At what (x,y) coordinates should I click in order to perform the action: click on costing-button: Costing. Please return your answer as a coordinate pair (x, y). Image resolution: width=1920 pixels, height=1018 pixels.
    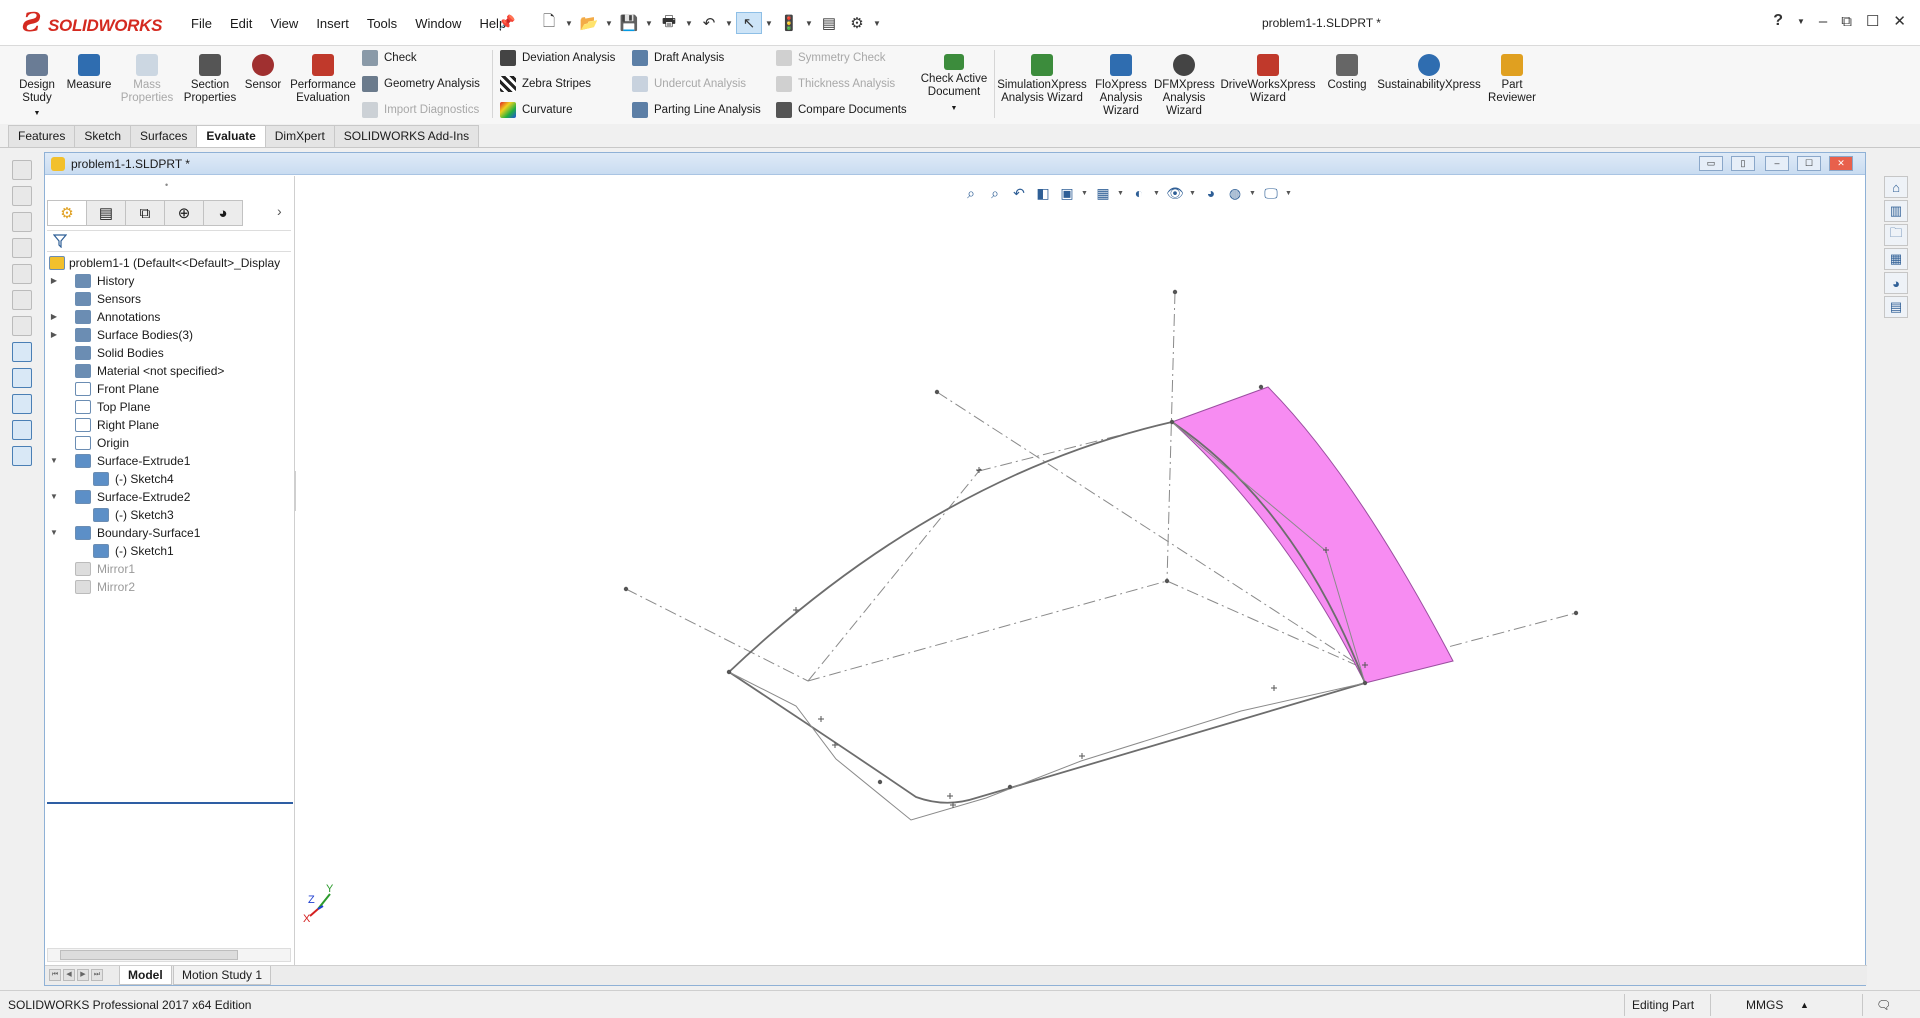
    Looking at the image, I should click on (1347, 69).